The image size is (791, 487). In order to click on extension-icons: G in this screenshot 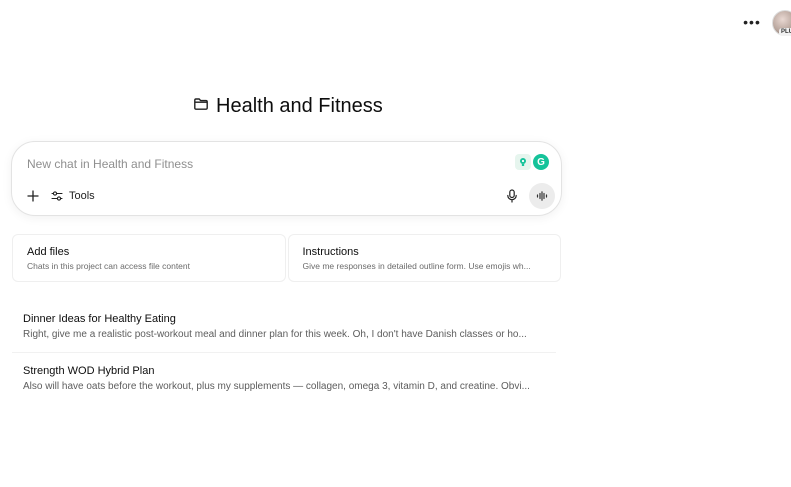, I will do `click(532, 162)`.